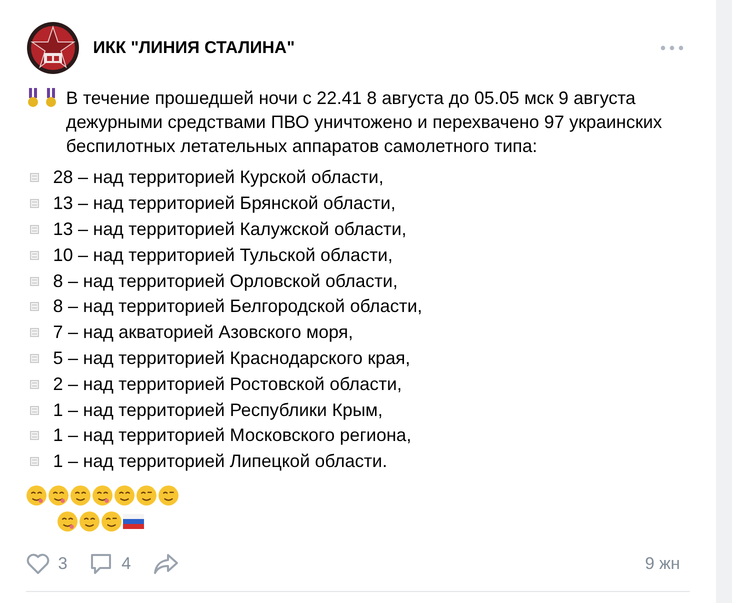  What do you see at coordinates (365, 122) in the screenshot?
I see `post-text: В течение прошедшей ночи с 22.41 8 августа до 05.05 мск 9 августа дежурными средствами ПВО уничтожено и перехвачено 97 украинских беспилотных летательных аппаратов самолетного типа:` at bounding box center [365, 122].